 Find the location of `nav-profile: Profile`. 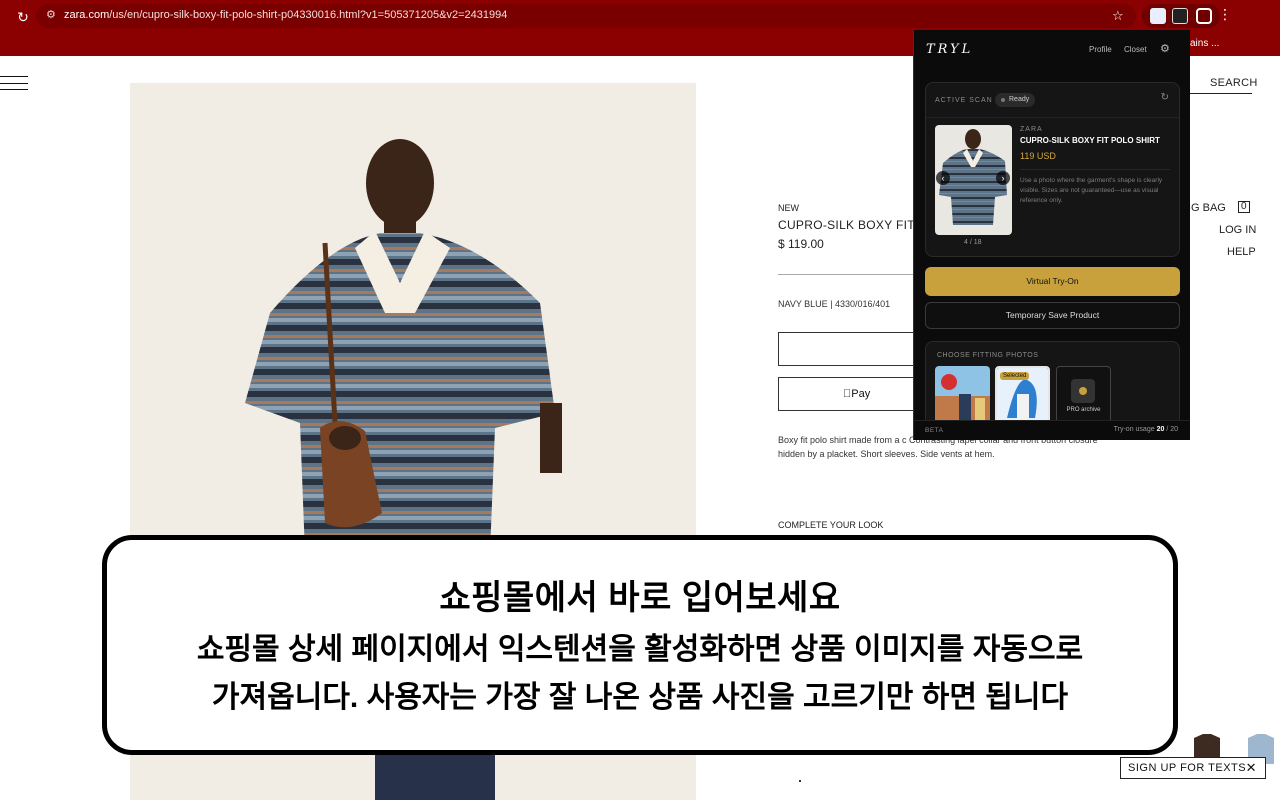

nav-profile: Profile is located at coordinates (1100, 49).